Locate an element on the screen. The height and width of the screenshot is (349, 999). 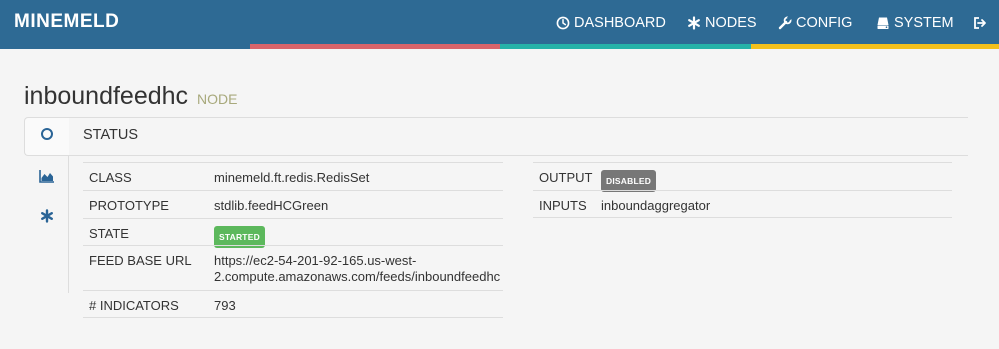
logout-icon is located at coordinates (980, 23).